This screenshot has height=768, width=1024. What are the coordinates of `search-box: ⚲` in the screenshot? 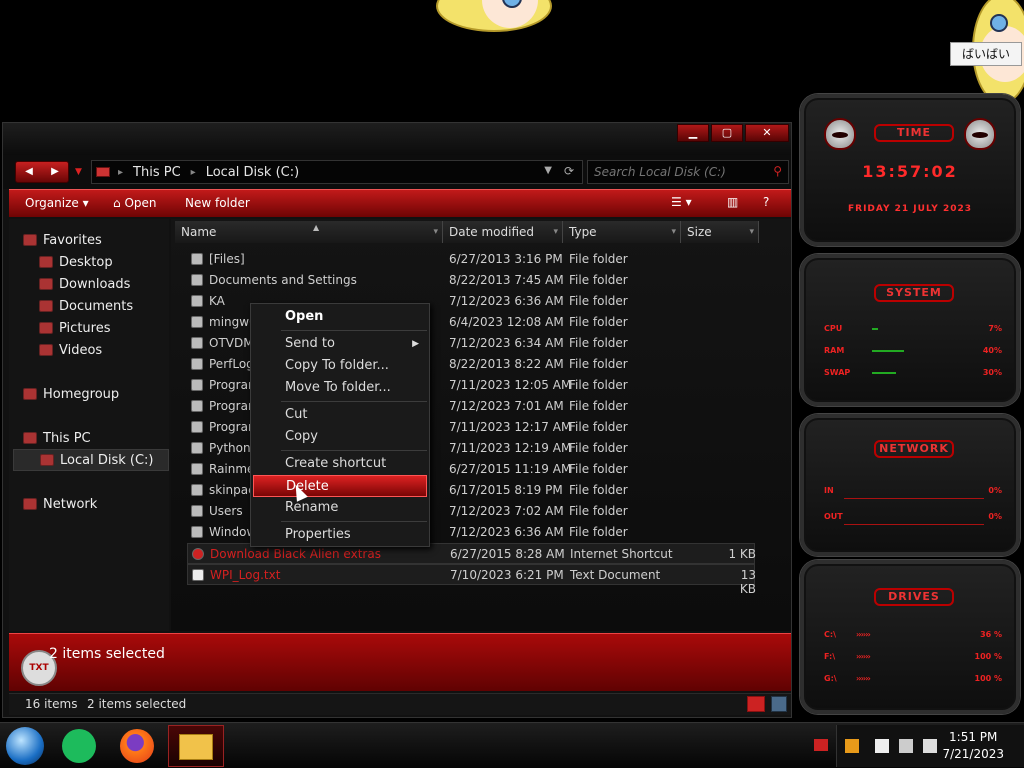 It's located at (688, 172).